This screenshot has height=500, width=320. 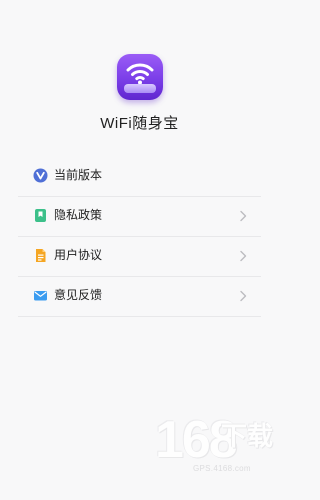 I want to click on wifi-icon, so click(x=140, y=74).